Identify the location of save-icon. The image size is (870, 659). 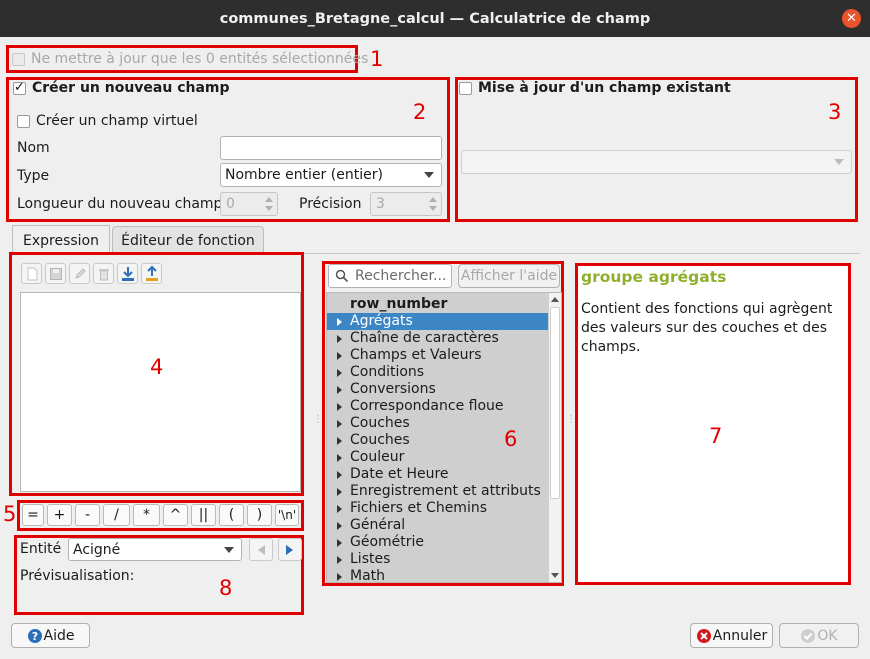
(55, 273).